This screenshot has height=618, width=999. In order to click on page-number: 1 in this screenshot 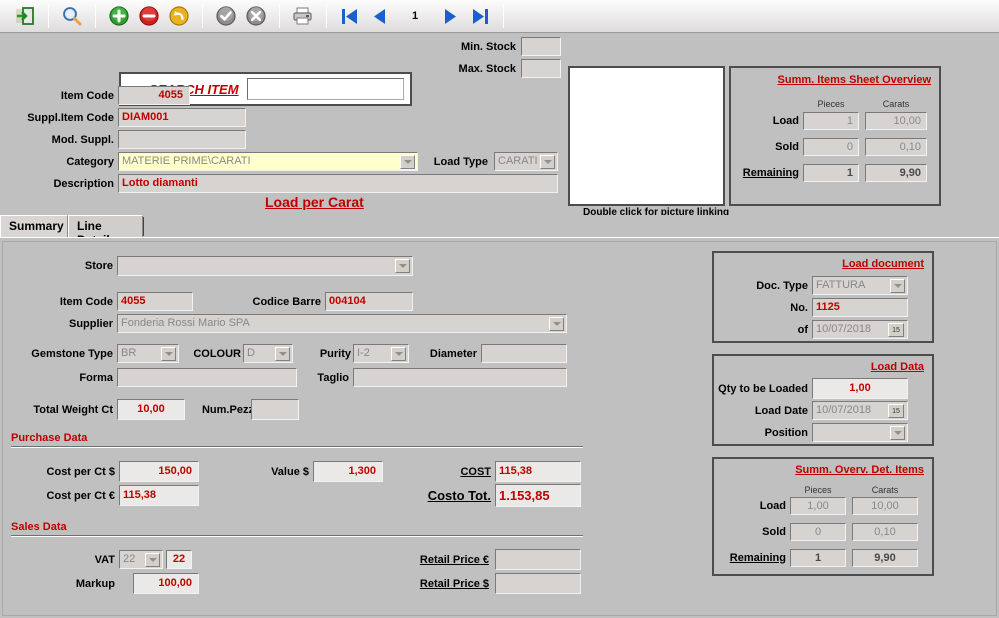, I will do `click(415, 16)`.